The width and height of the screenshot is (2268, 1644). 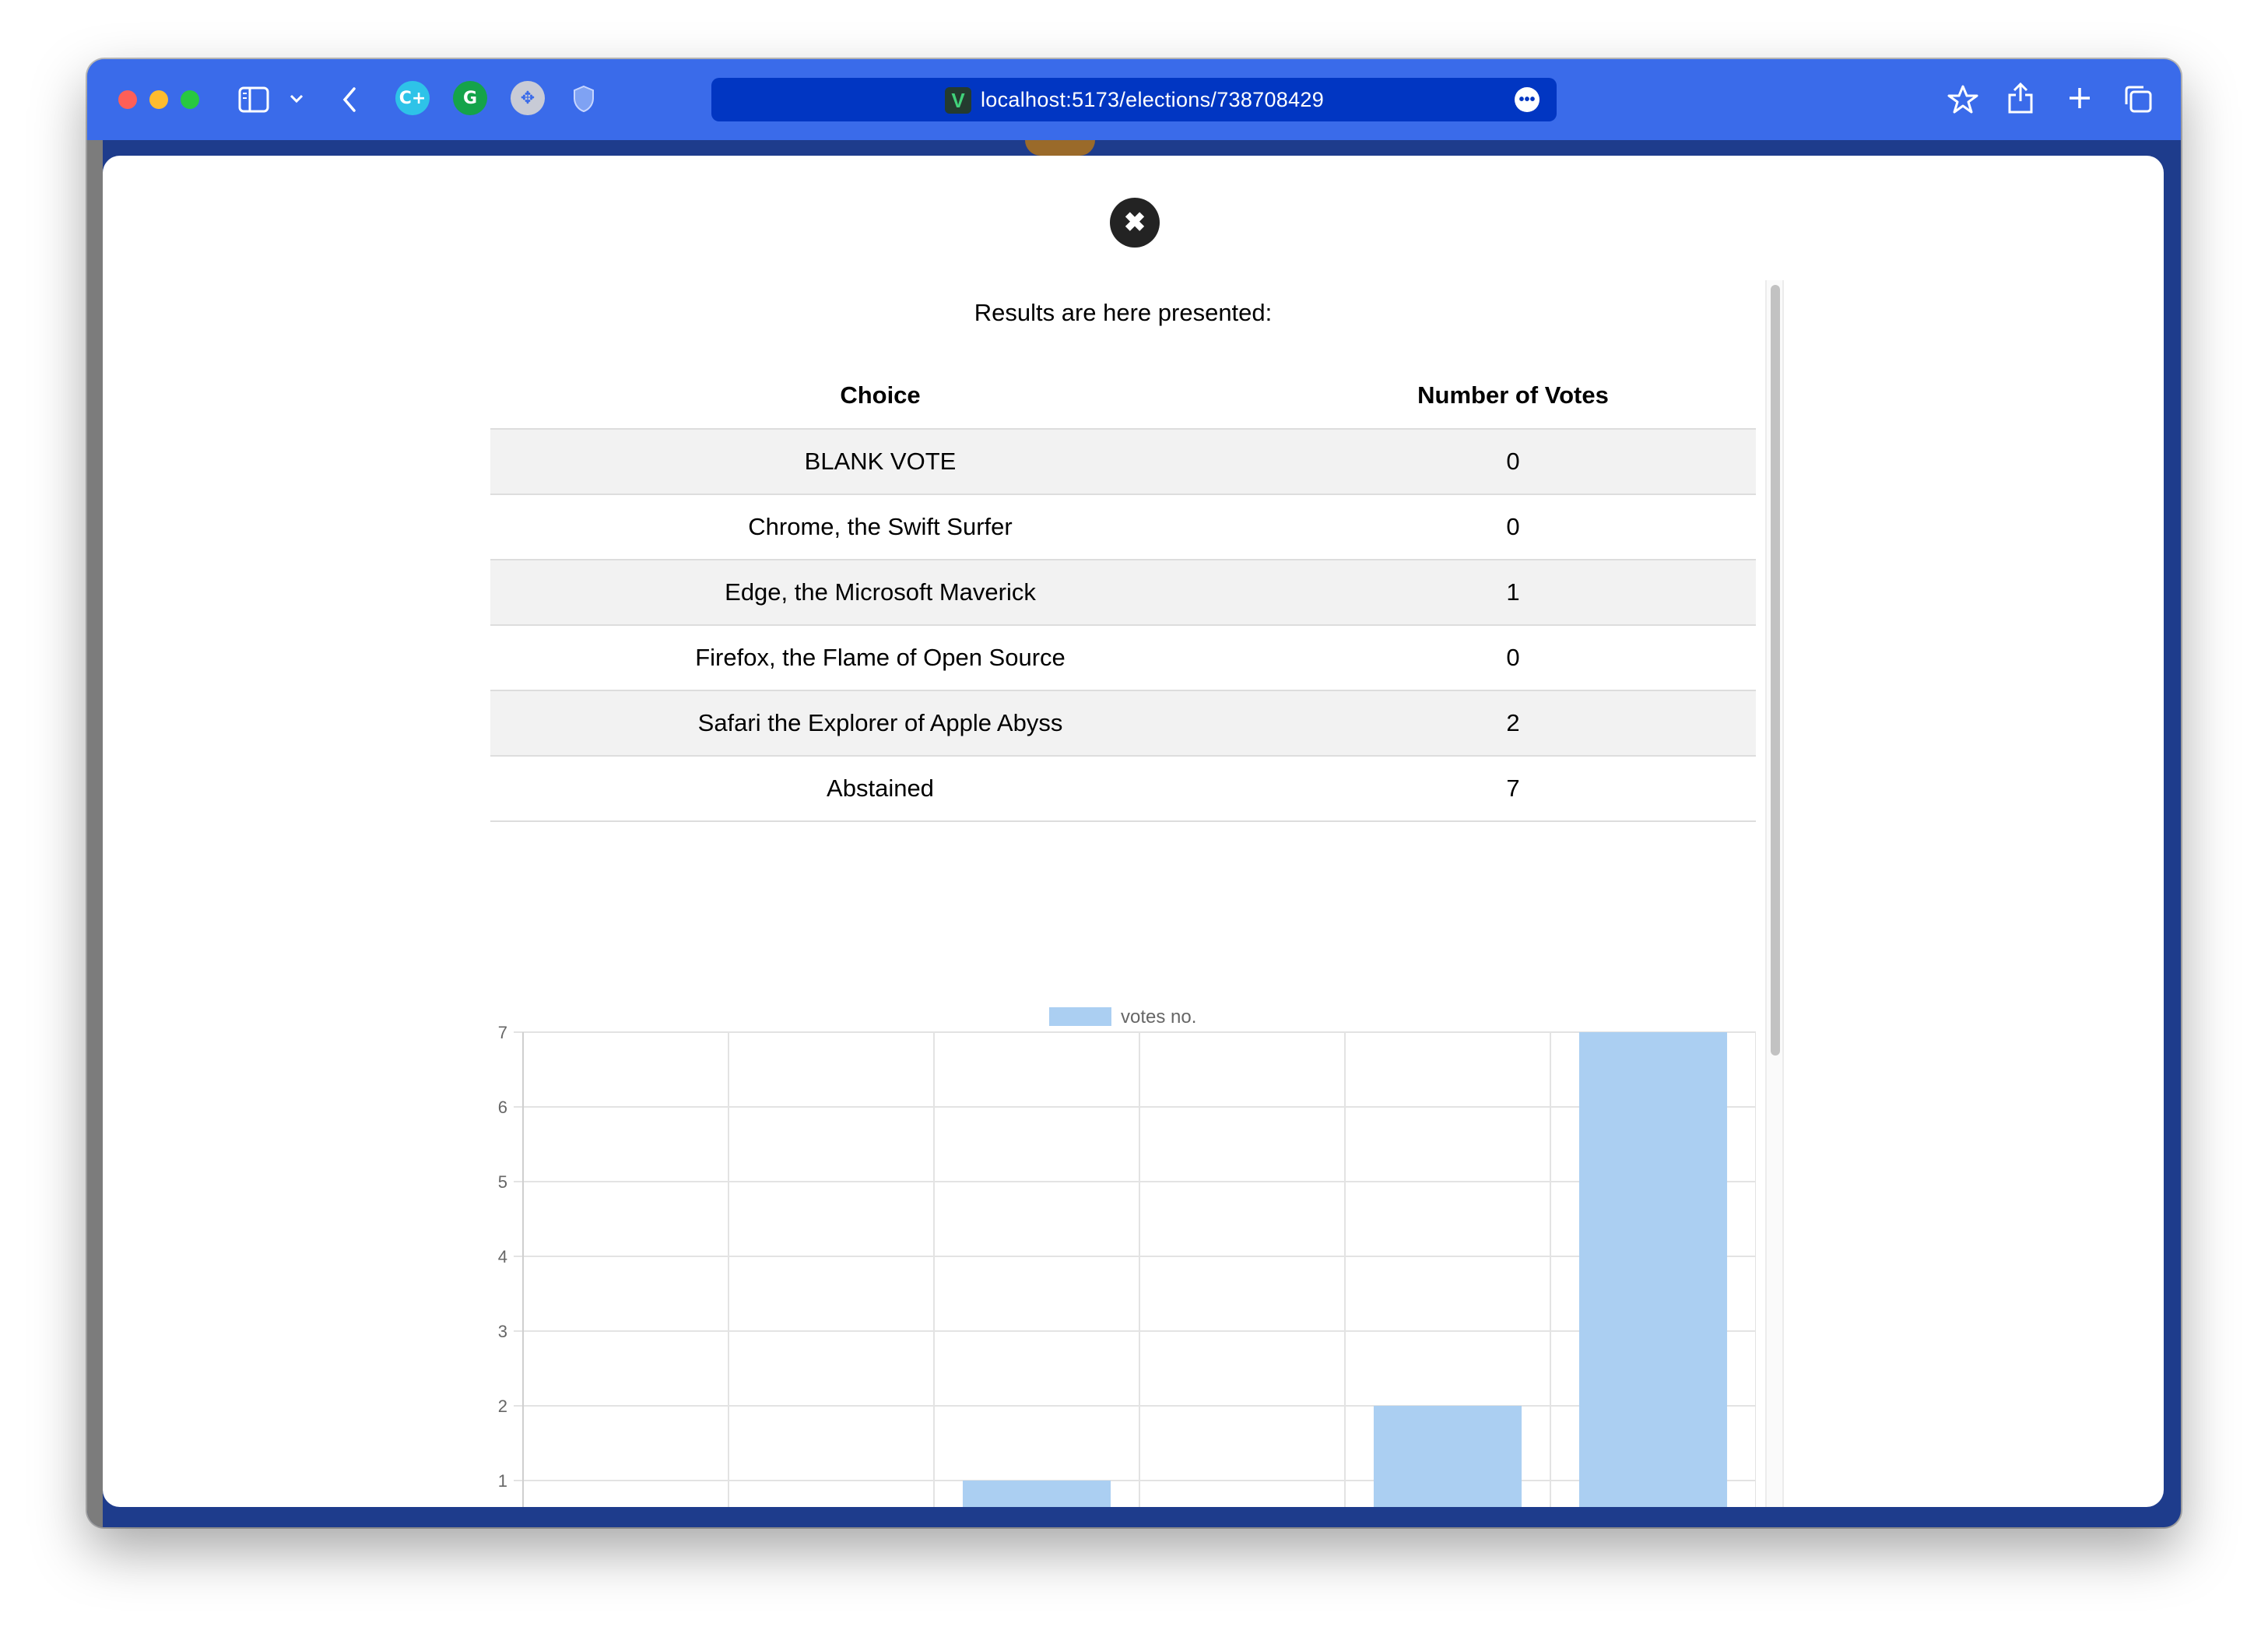 I want to click on chevron-down-icon, so click(x=296, y=98).